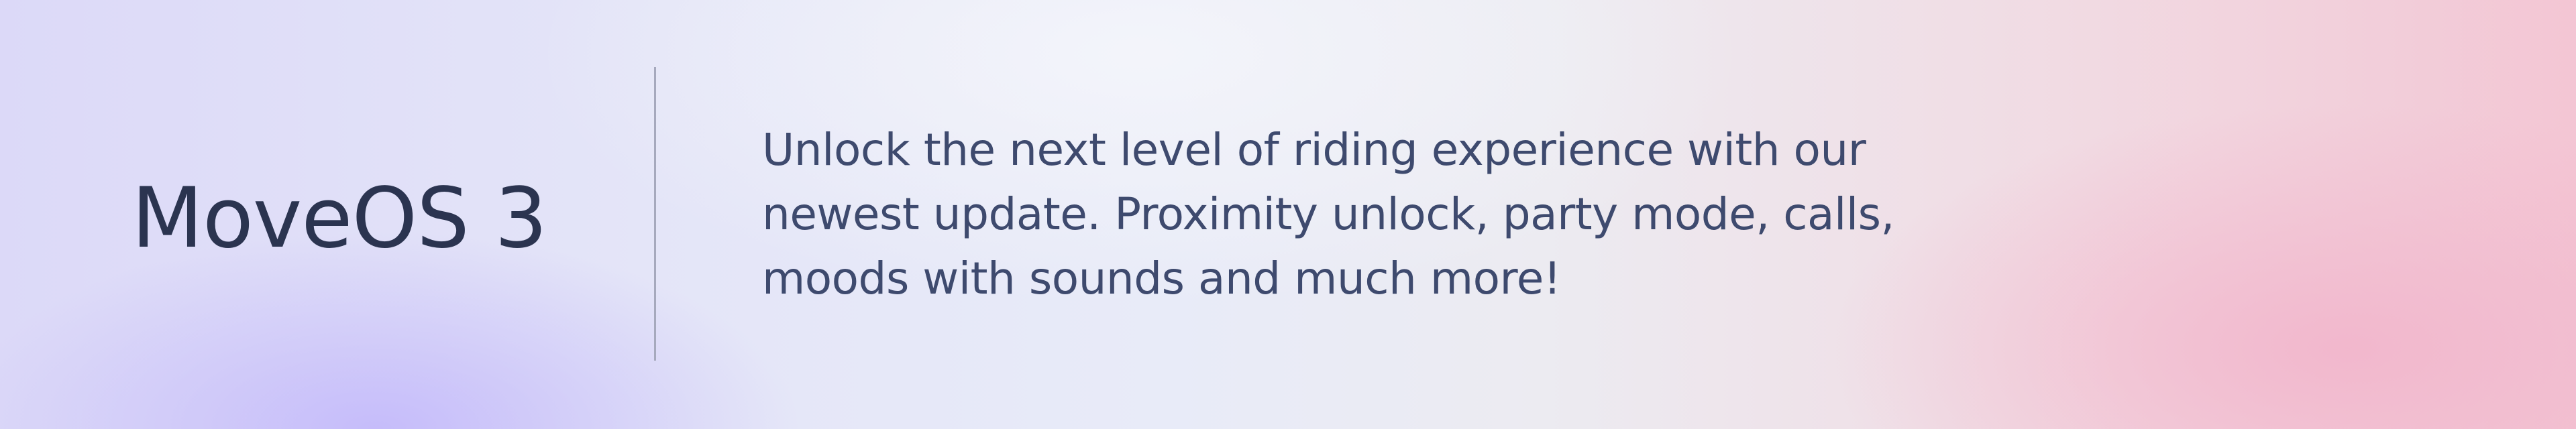 Image resolution: width=2576 pixels, height=429 pixels. Describe the element at coordinates (655, 214) in the screenshot. I see `vertical-divider` at that location.